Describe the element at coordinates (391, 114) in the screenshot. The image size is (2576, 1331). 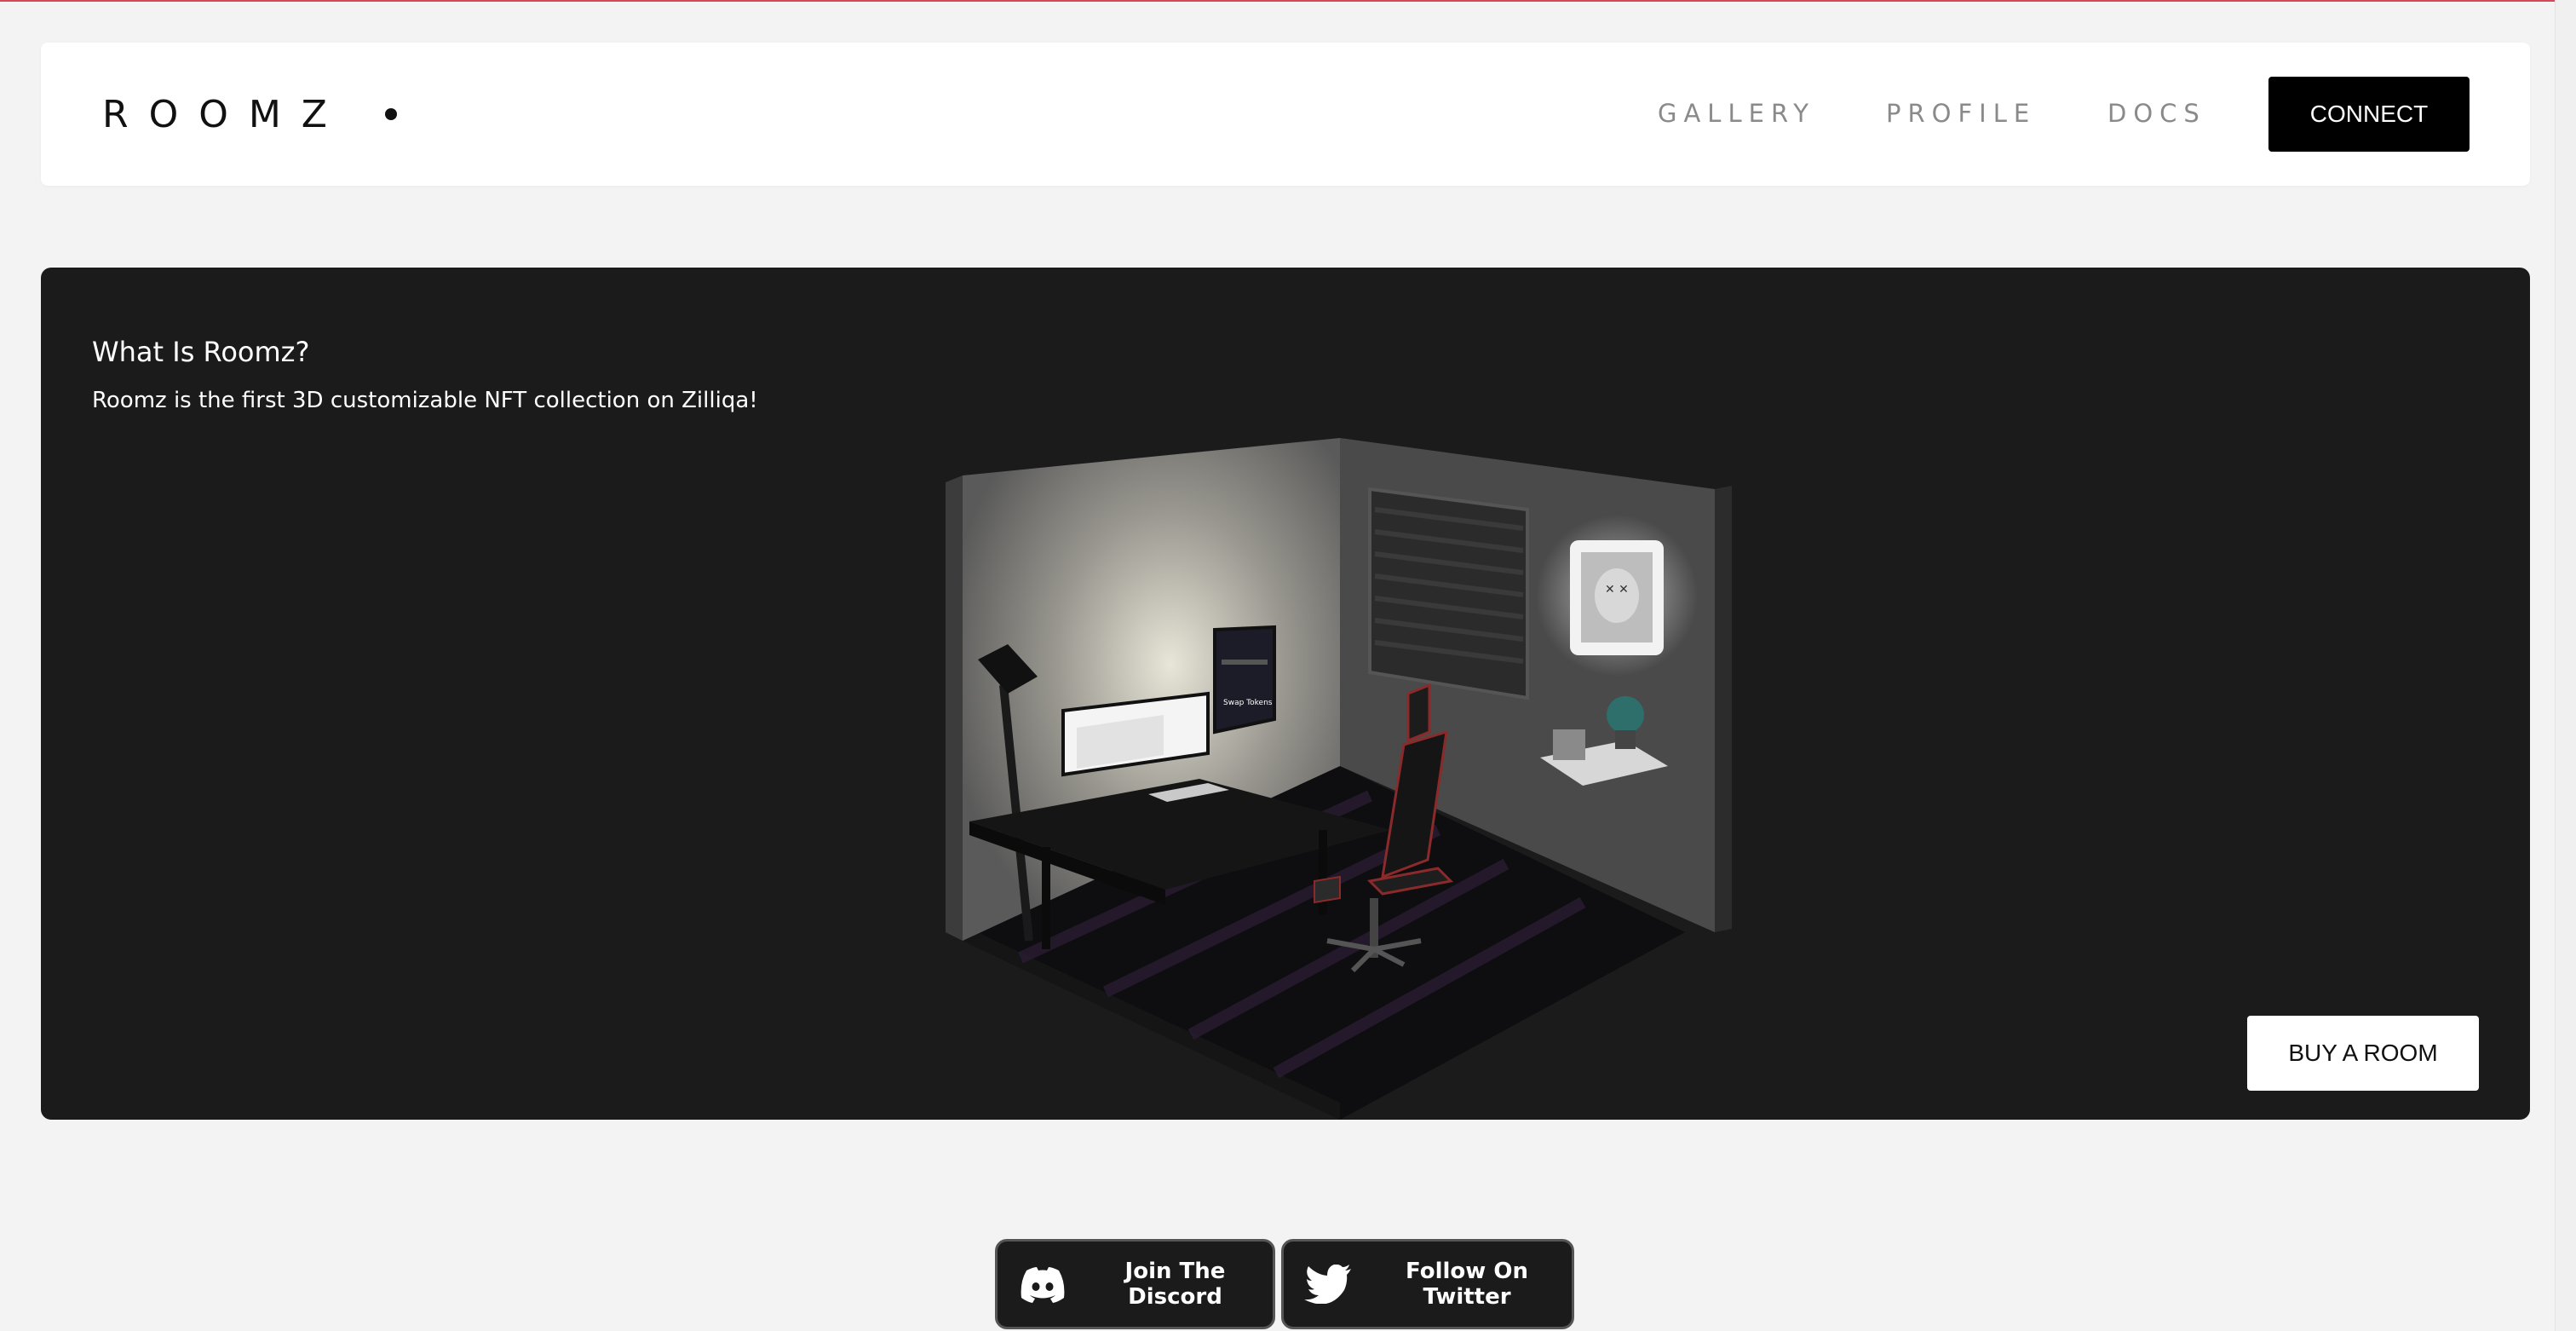
I see `dot-icon` at that location.